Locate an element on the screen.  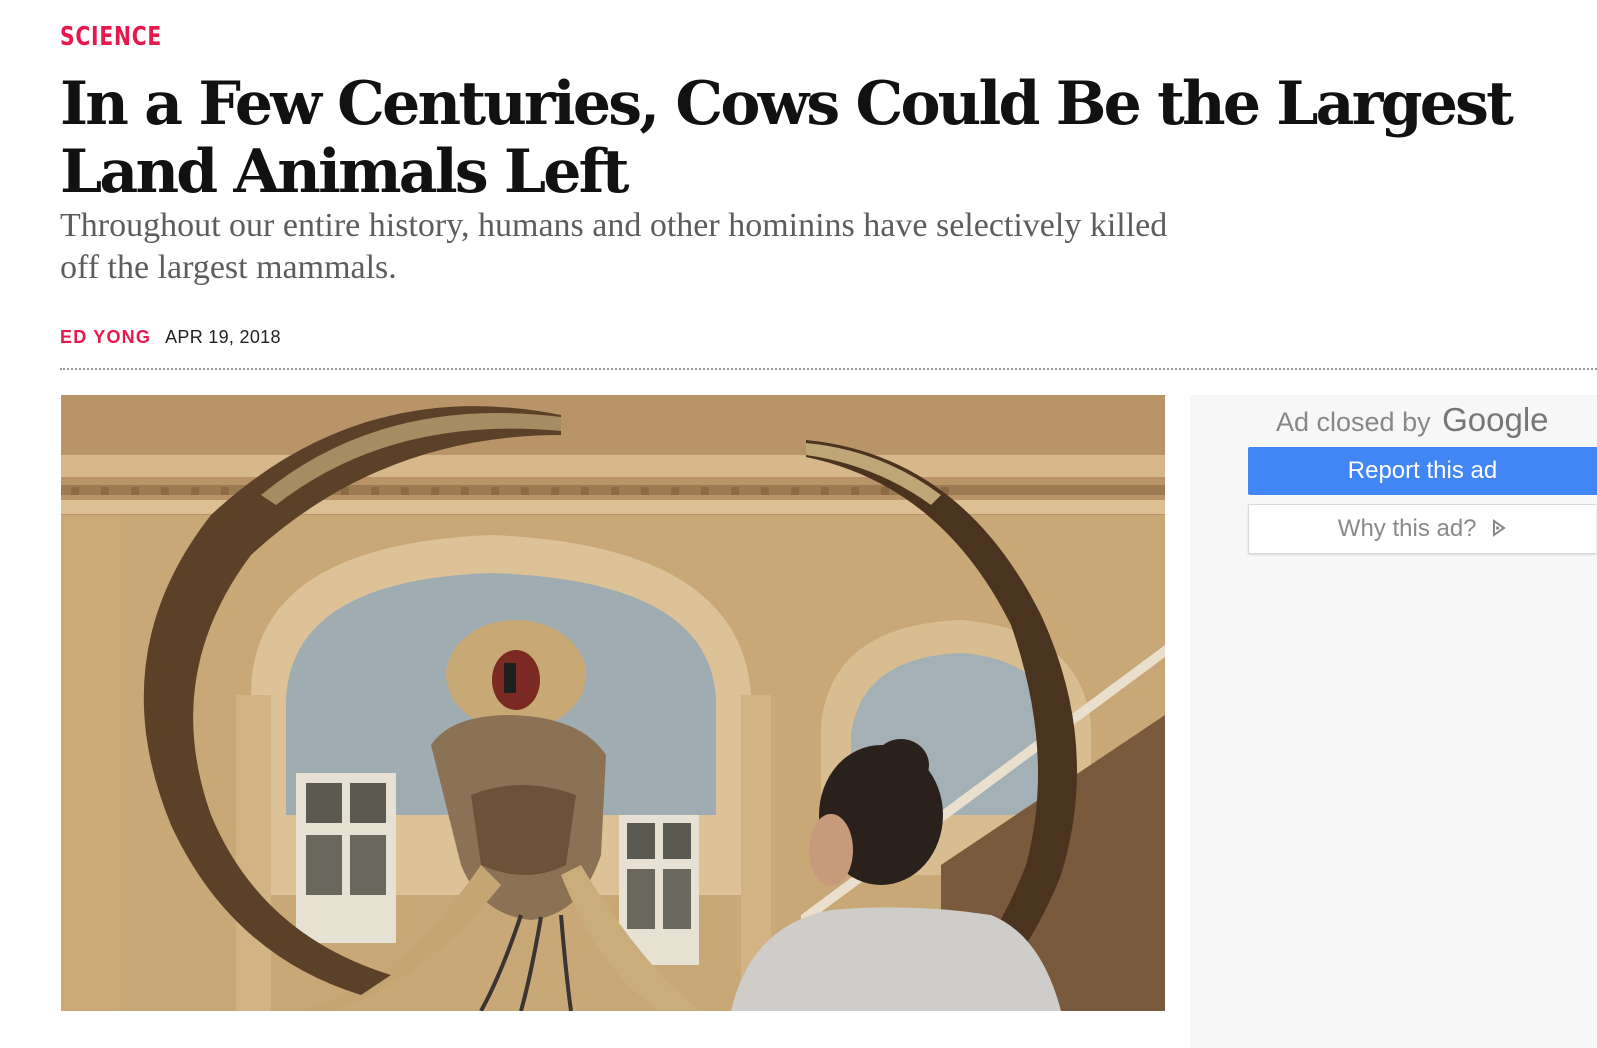
ad-closed-notice: Ad closed by Google is located at coordinates (1412, 420).